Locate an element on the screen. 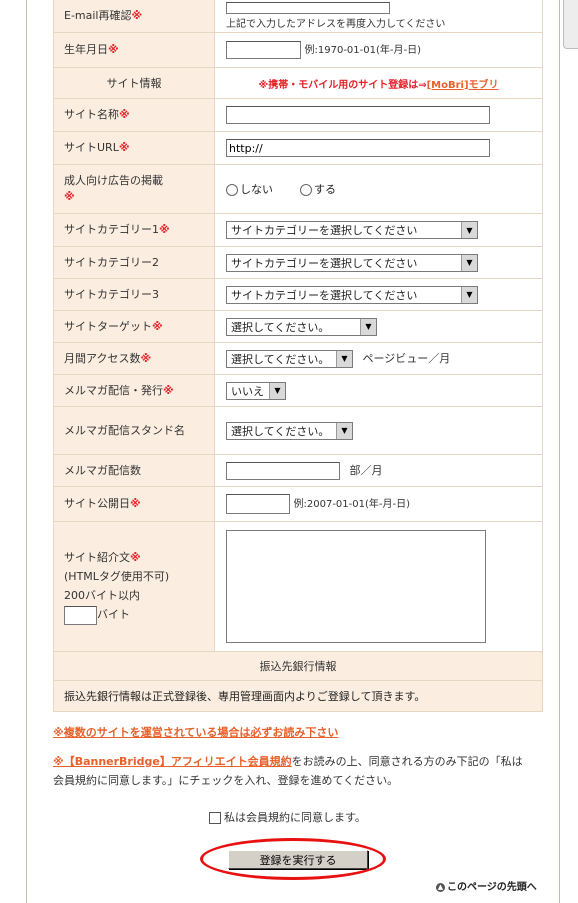 The image size is (578, 903). mobri-link: [MoBri]モブリ is located at coordinates (463, 85).